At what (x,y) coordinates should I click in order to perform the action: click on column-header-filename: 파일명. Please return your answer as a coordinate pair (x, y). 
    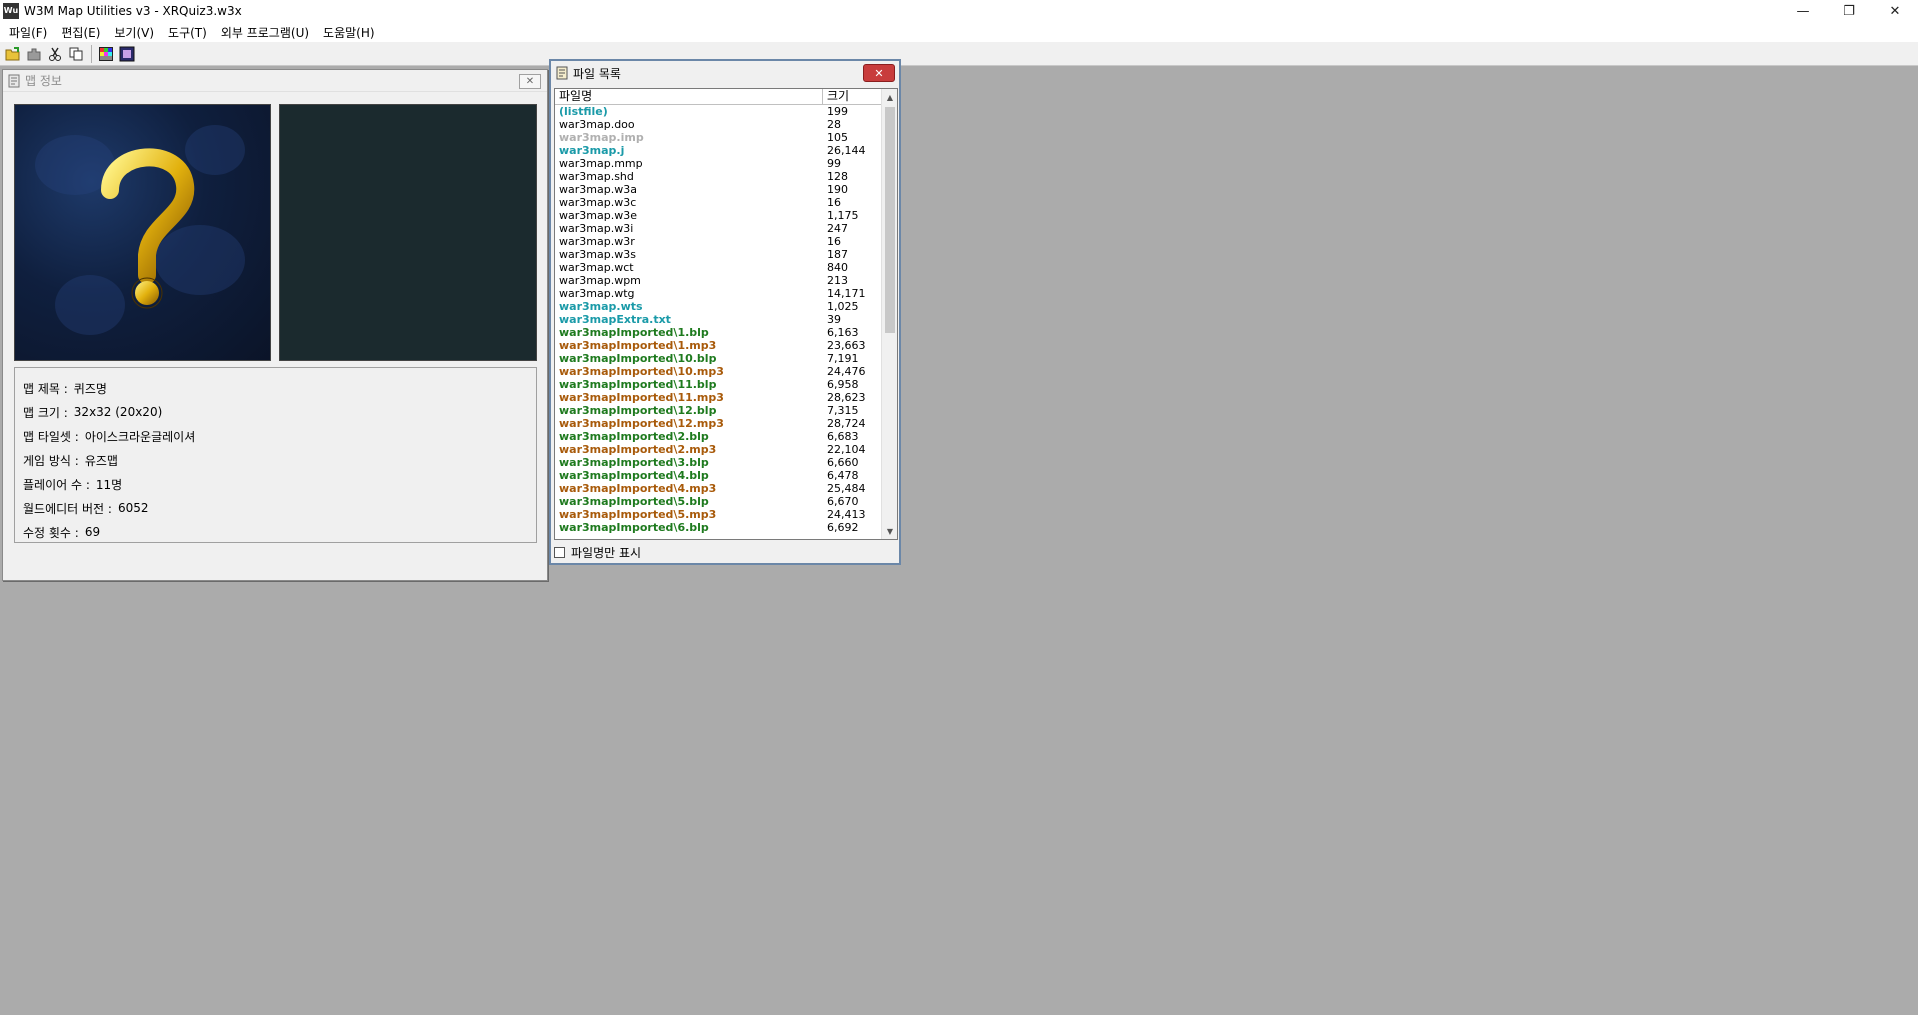
    Looking at the image, I should click on (689, 97).